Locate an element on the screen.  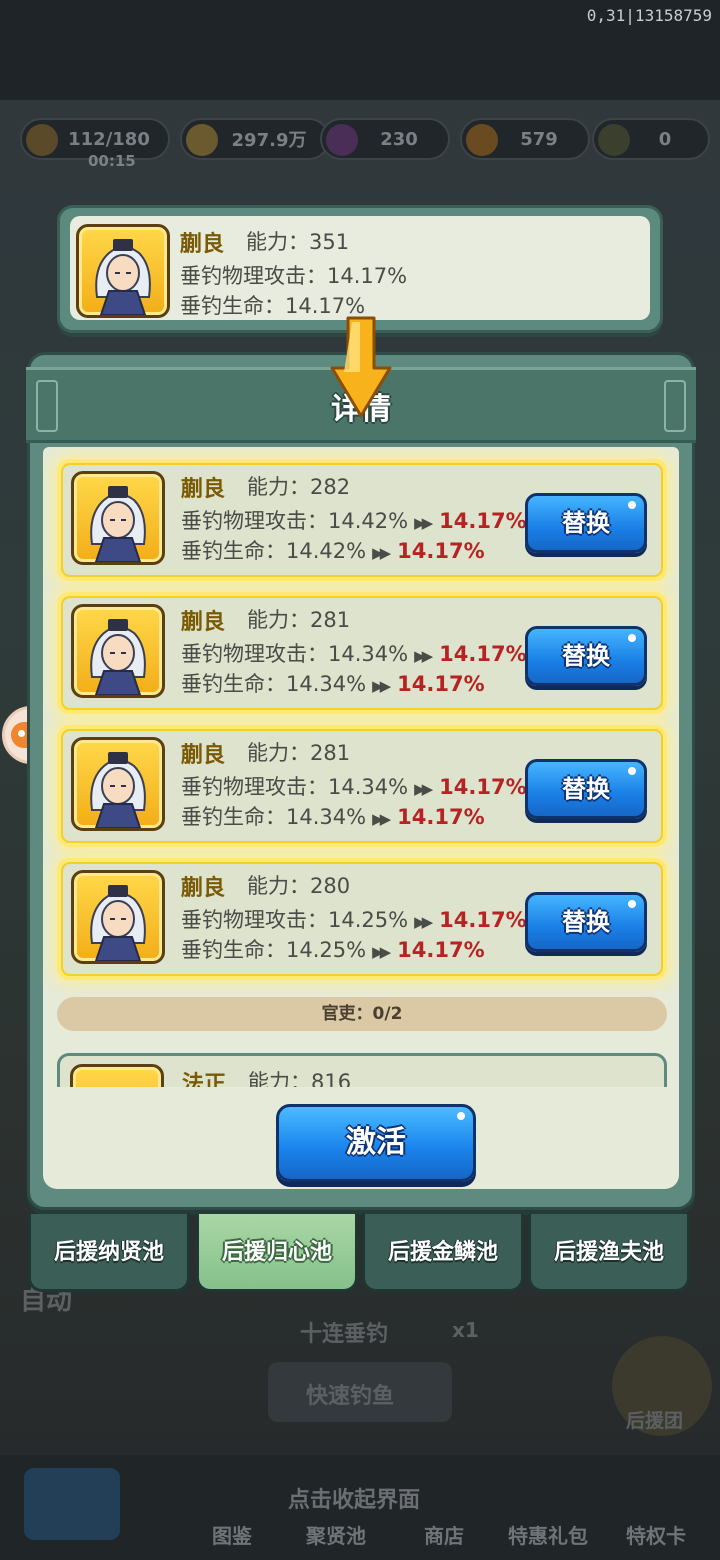
section-divider: 官吏：0/2 is located at coordinates (362, 1014).